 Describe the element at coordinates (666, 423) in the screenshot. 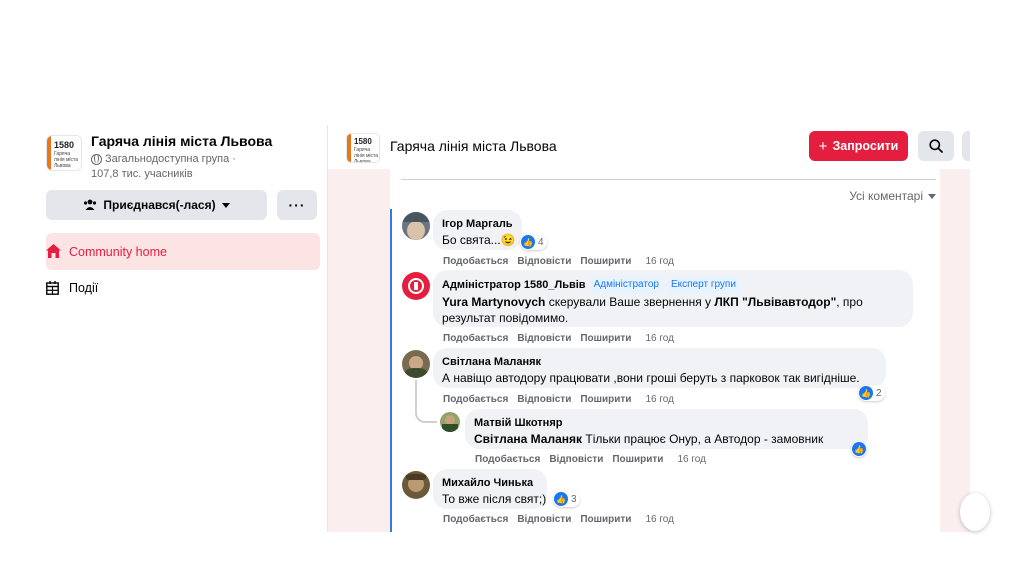

I see `comment-author: Матвій Шкотняр` at that location.